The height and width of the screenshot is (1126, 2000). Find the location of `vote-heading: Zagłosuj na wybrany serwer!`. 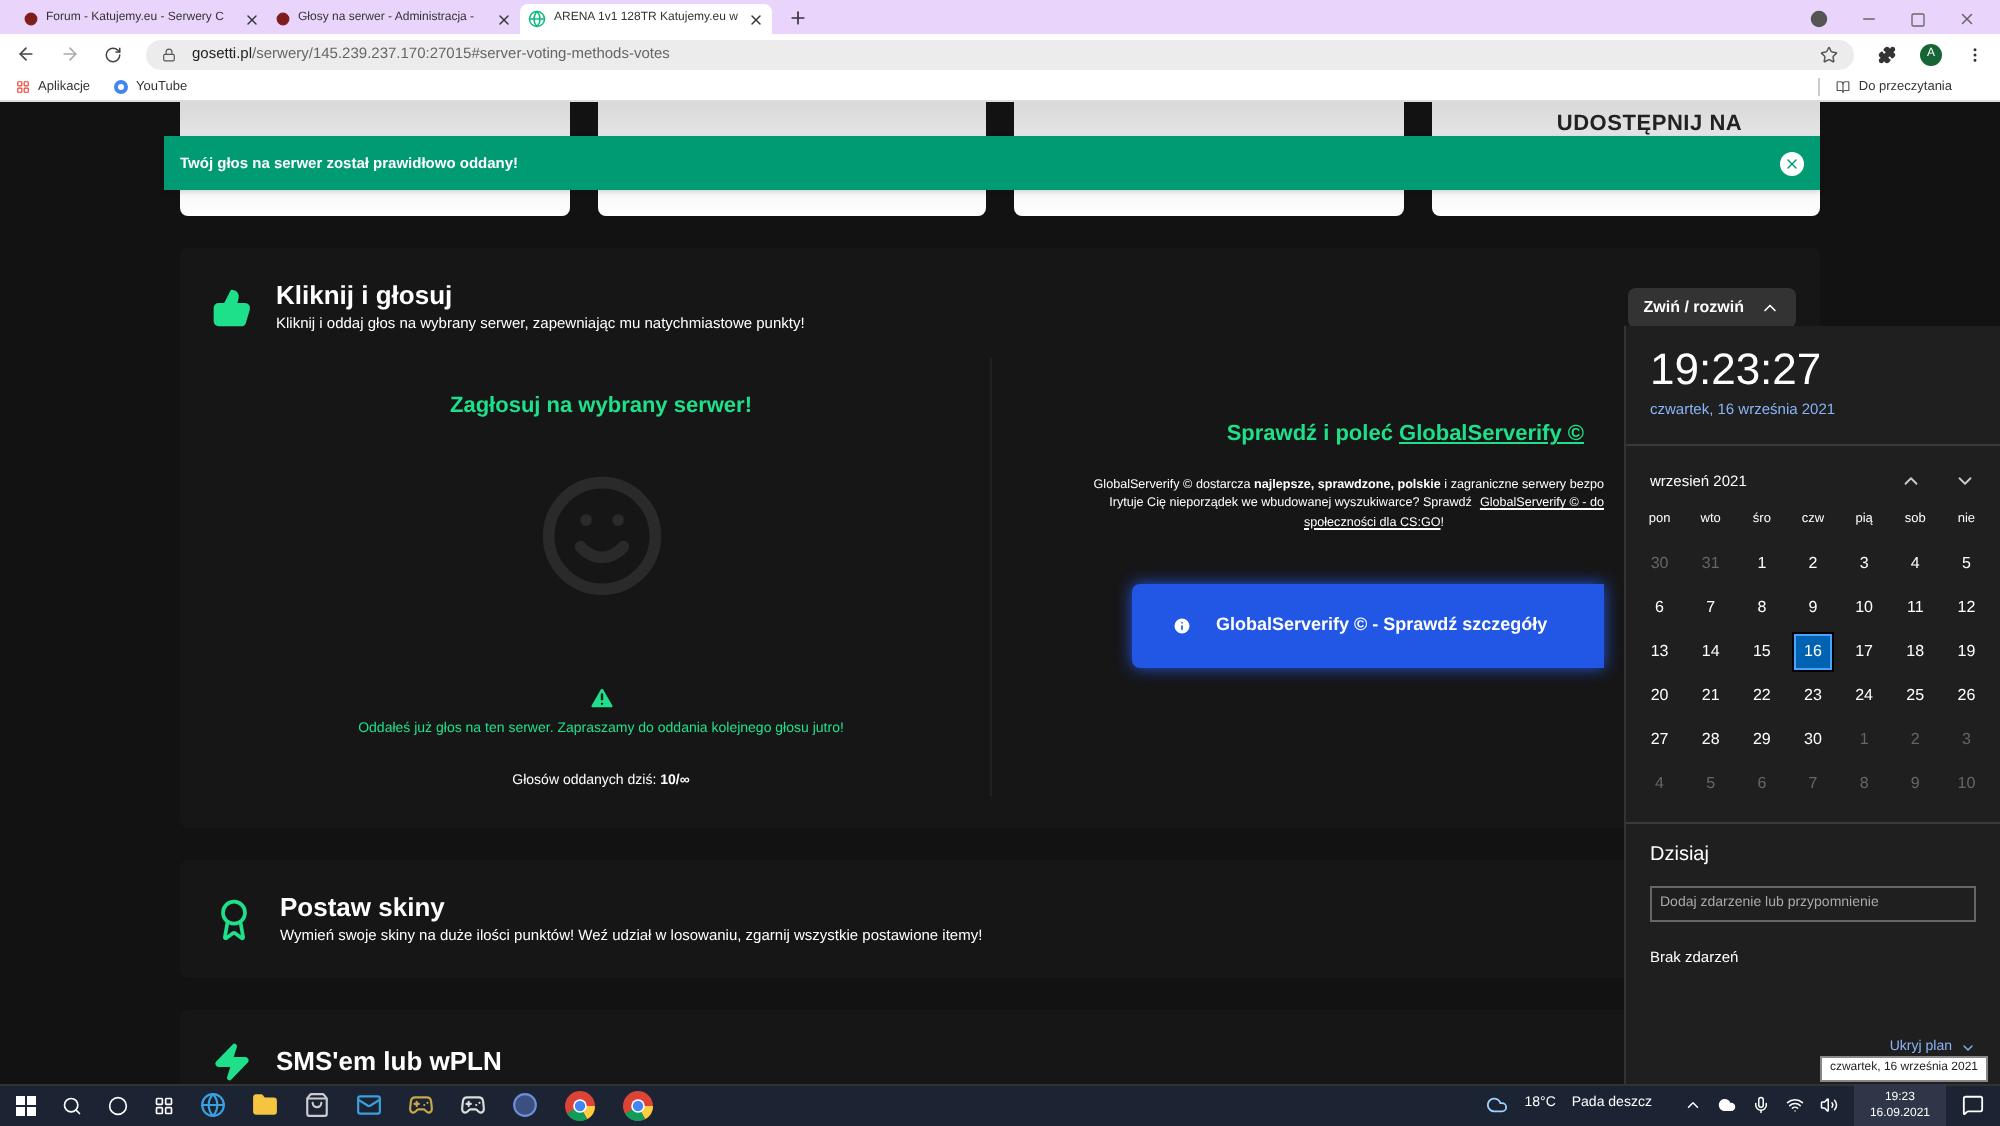

vote-heading: Zagłosuj na wybrany serwer! is located at coordinates (601, 407).